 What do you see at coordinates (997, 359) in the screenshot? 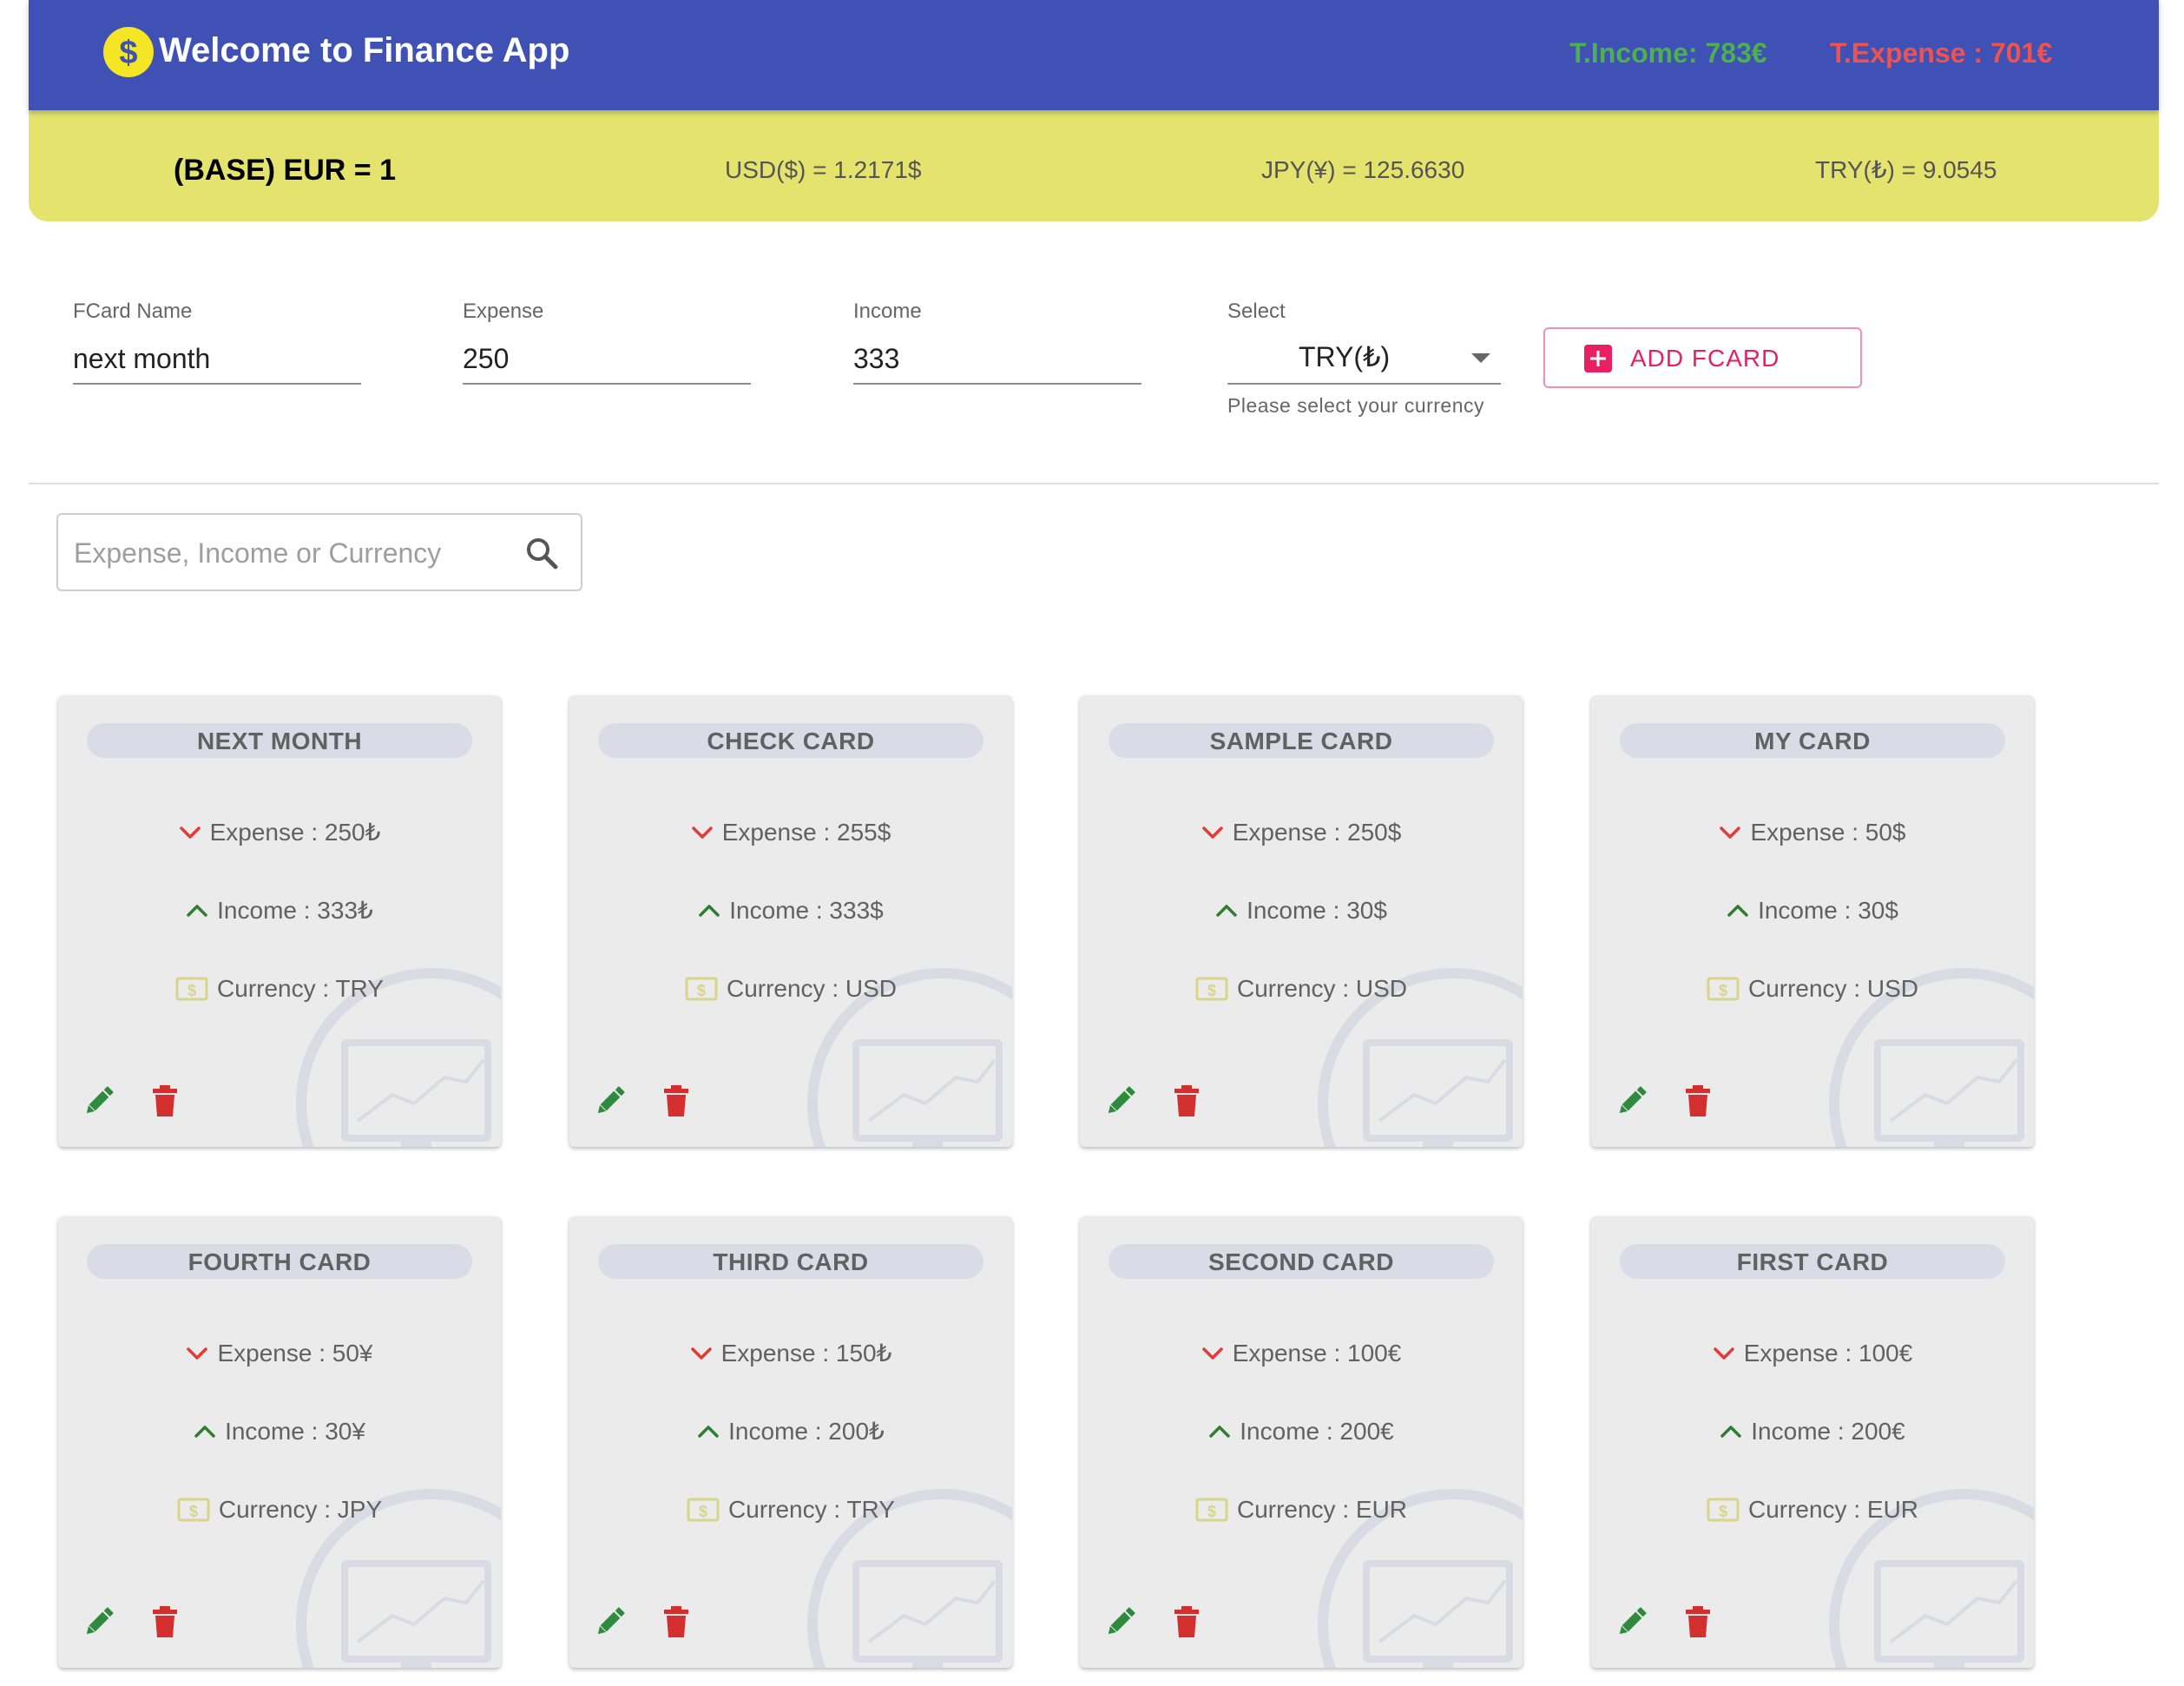
I see `income-input` at bounding box center [997, 359].